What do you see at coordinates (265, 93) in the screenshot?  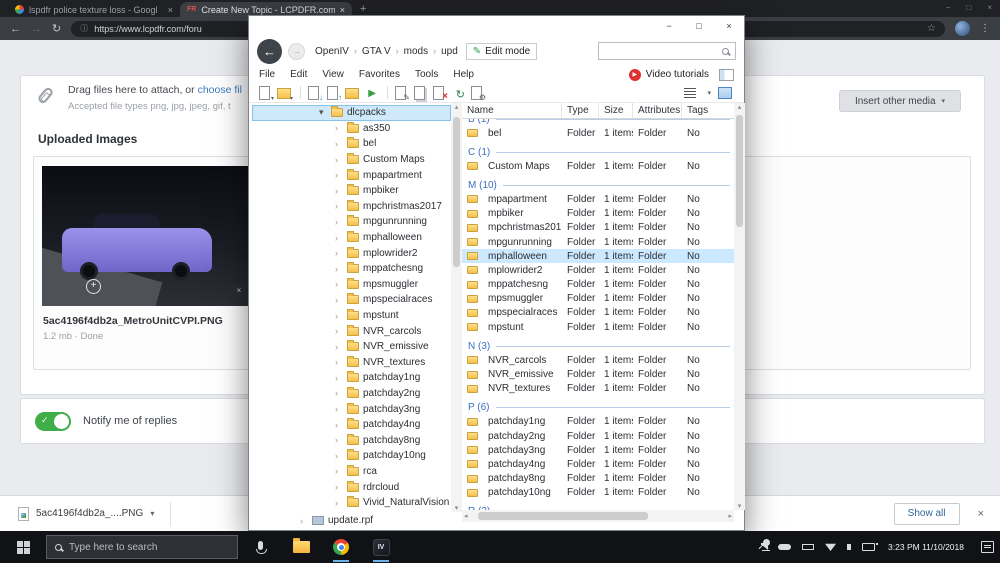 I see `new-file-icon` at bounding box center [265, 93].